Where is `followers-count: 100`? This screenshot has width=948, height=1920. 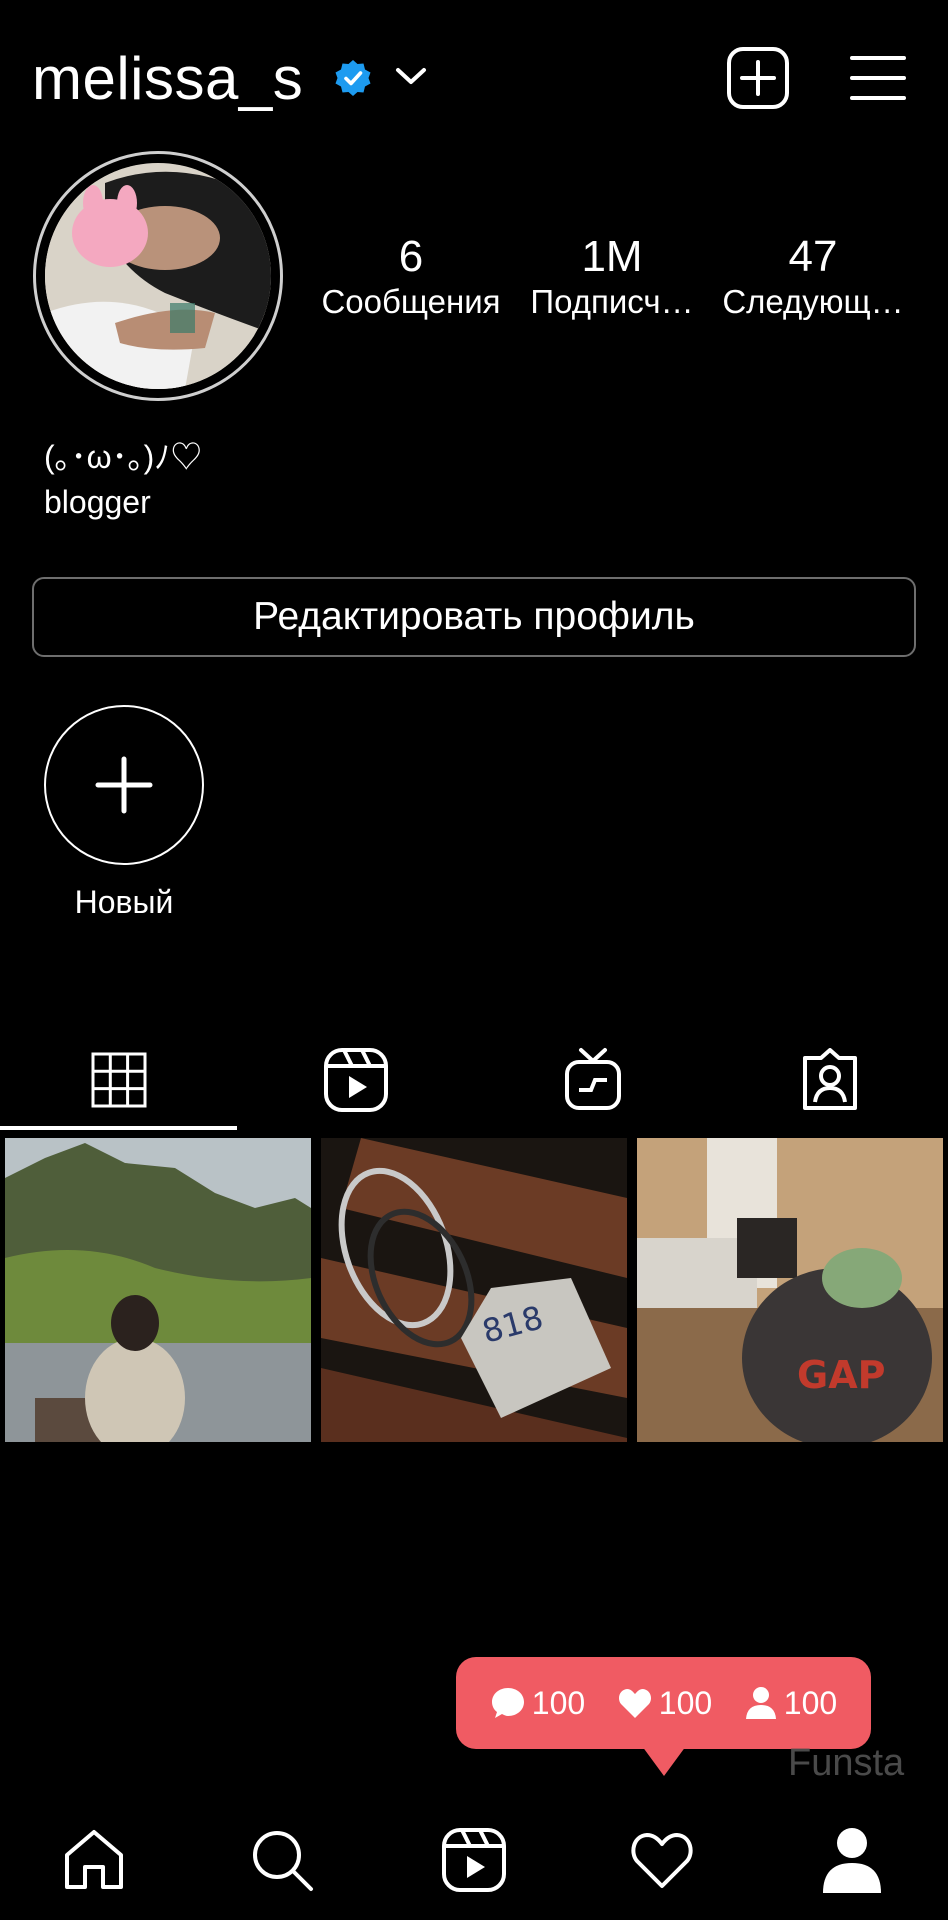 followers-count: 100 is located at coordinates (810, 1702).